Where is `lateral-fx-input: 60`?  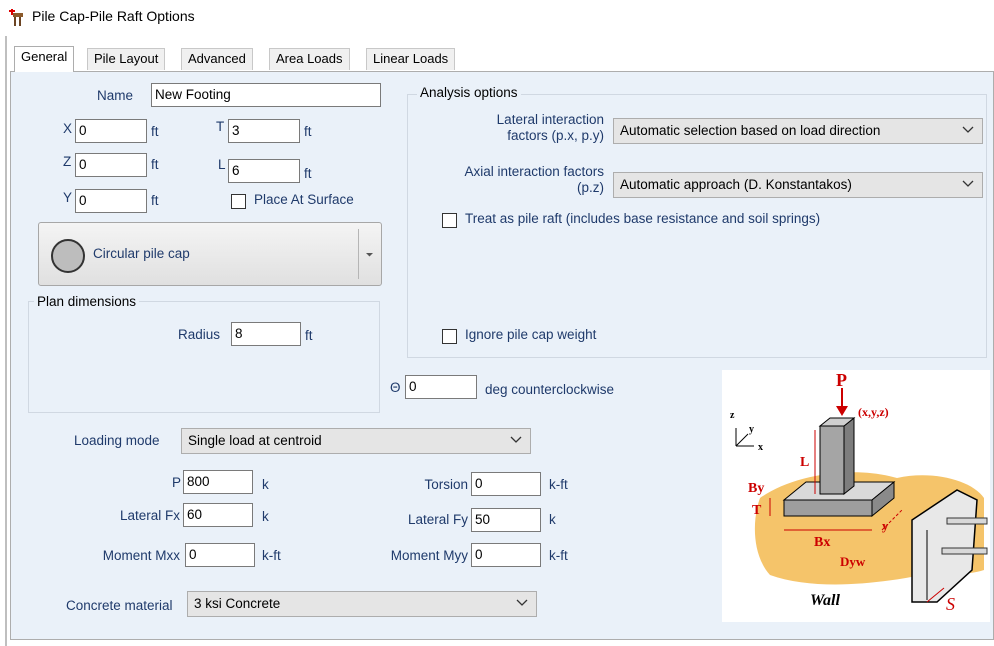
lateral-fx-input: 60 is located at coordinates (218, 515).